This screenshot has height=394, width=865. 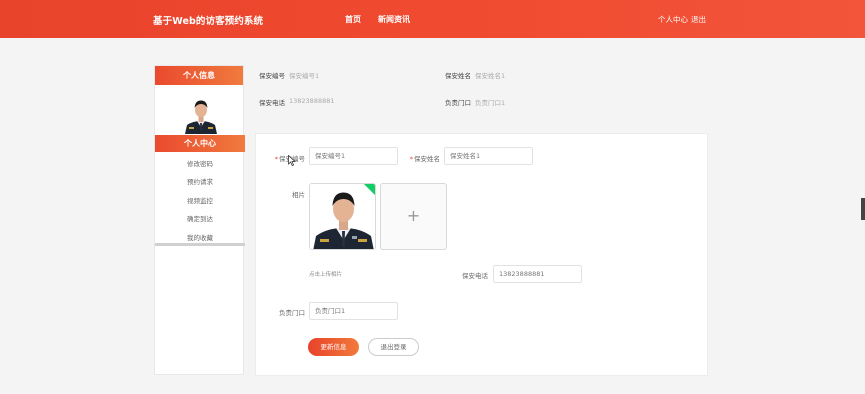 I want to click on sidebar-item-video-monitor: 视频监控, so click(x=200, y=201).